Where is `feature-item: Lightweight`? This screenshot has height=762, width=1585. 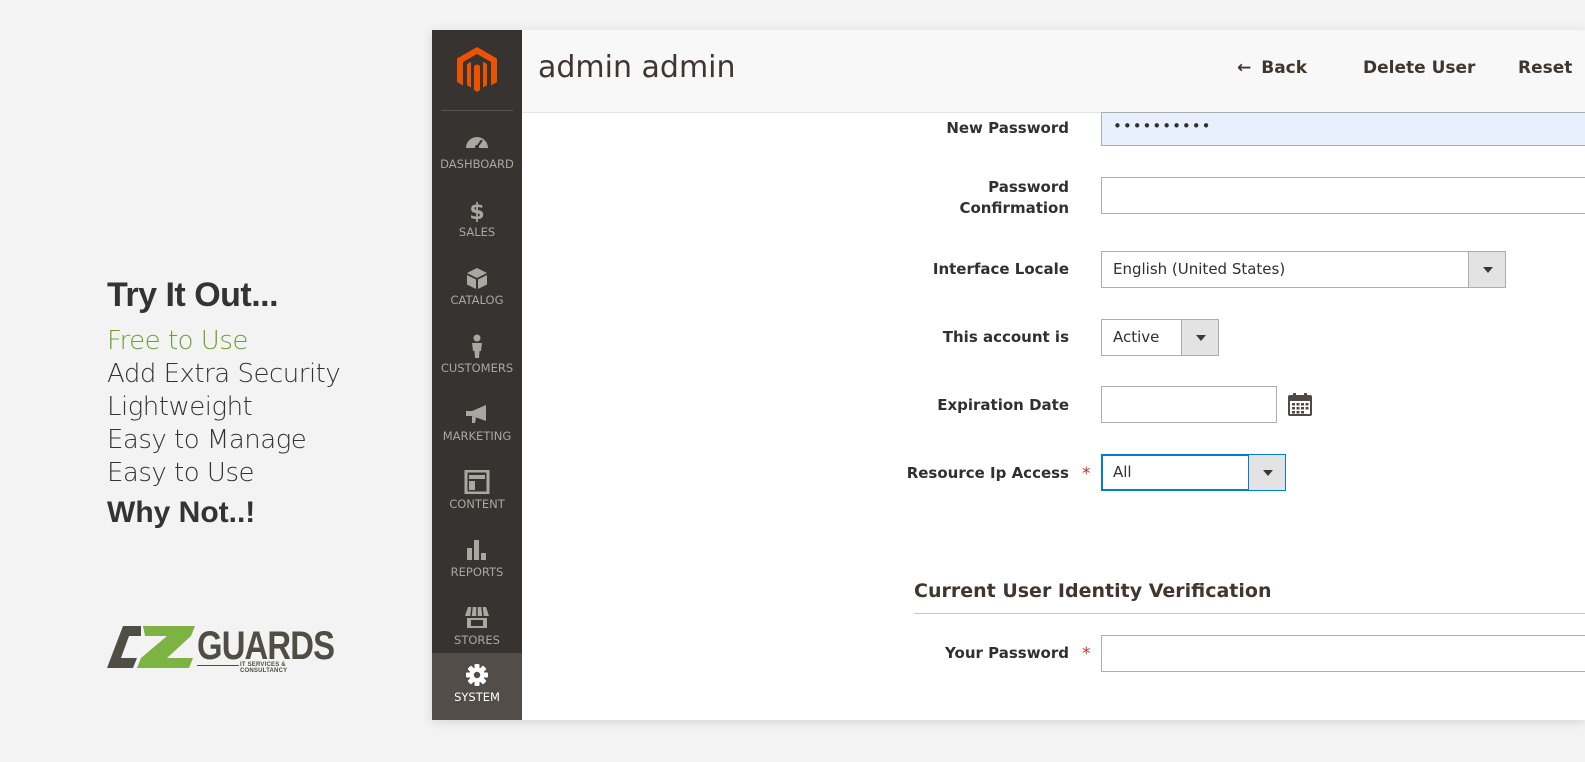
feature-item: Lightweight is located at coordinates (180, 407).